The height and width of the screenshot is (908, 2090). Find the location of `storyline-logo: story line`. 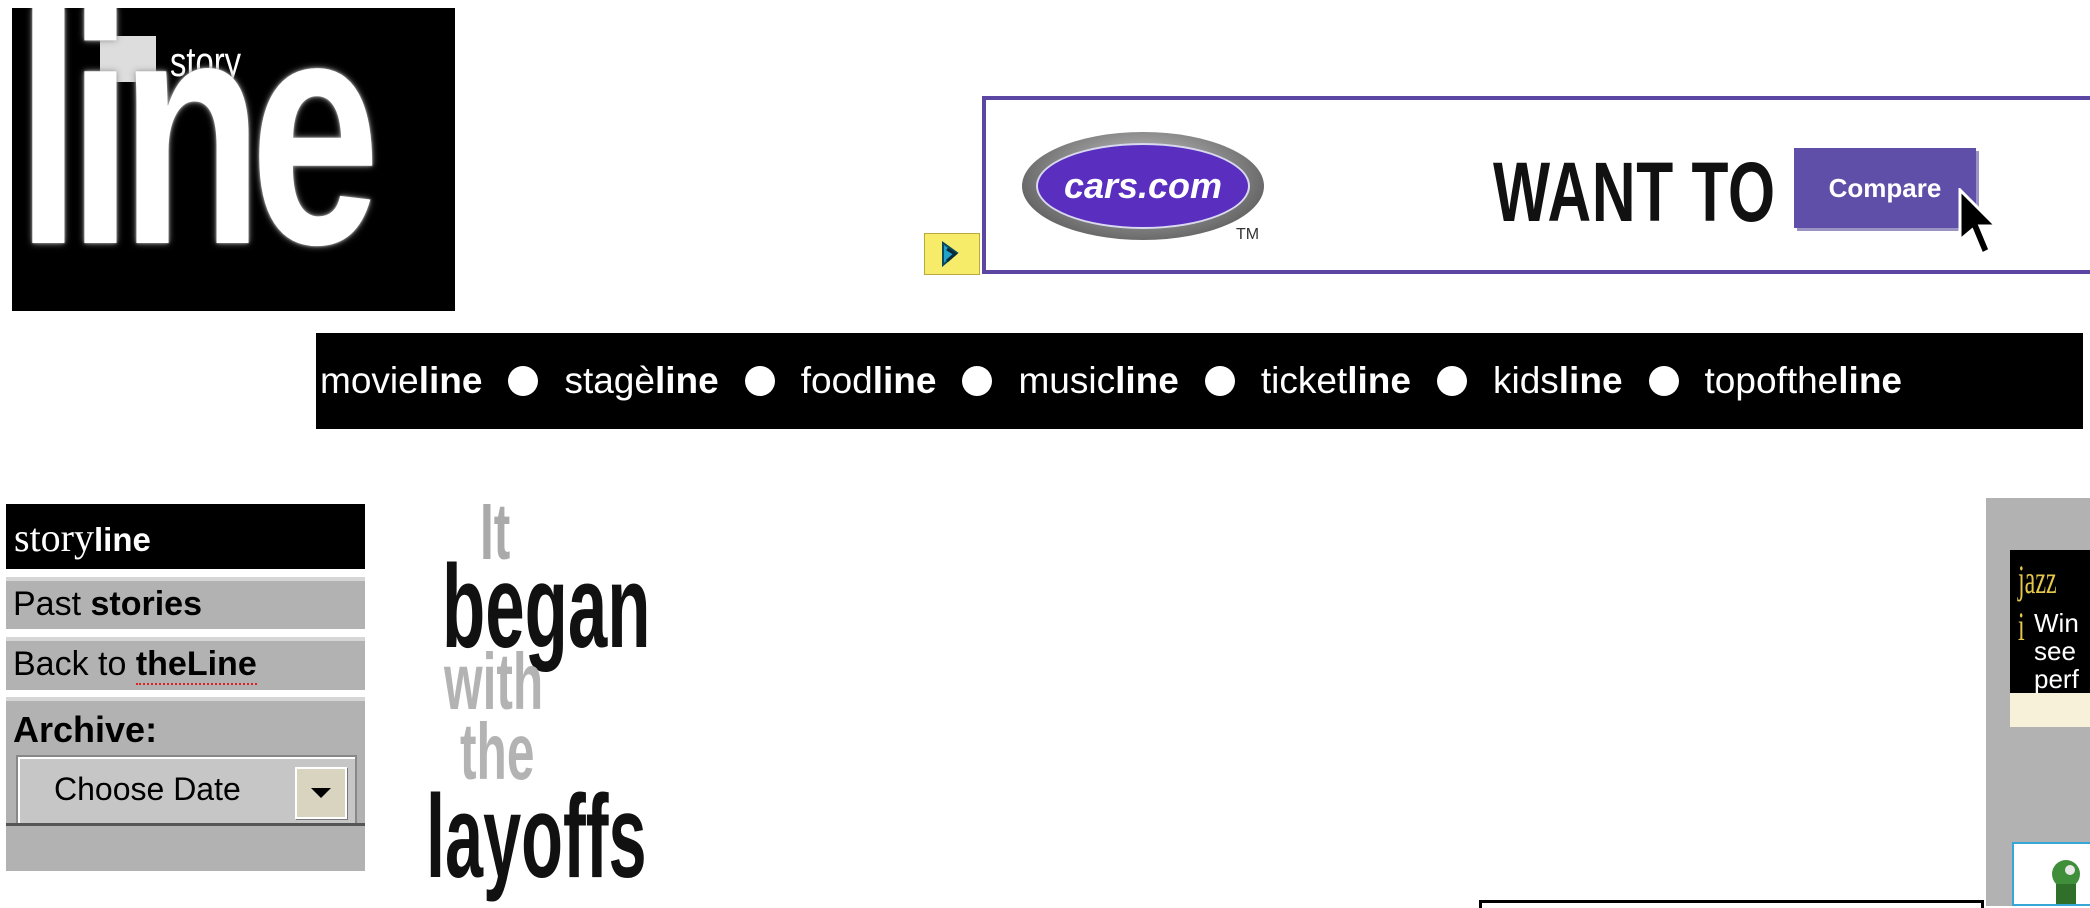

storyline-logo: story line is located at coordinates (233, 159).